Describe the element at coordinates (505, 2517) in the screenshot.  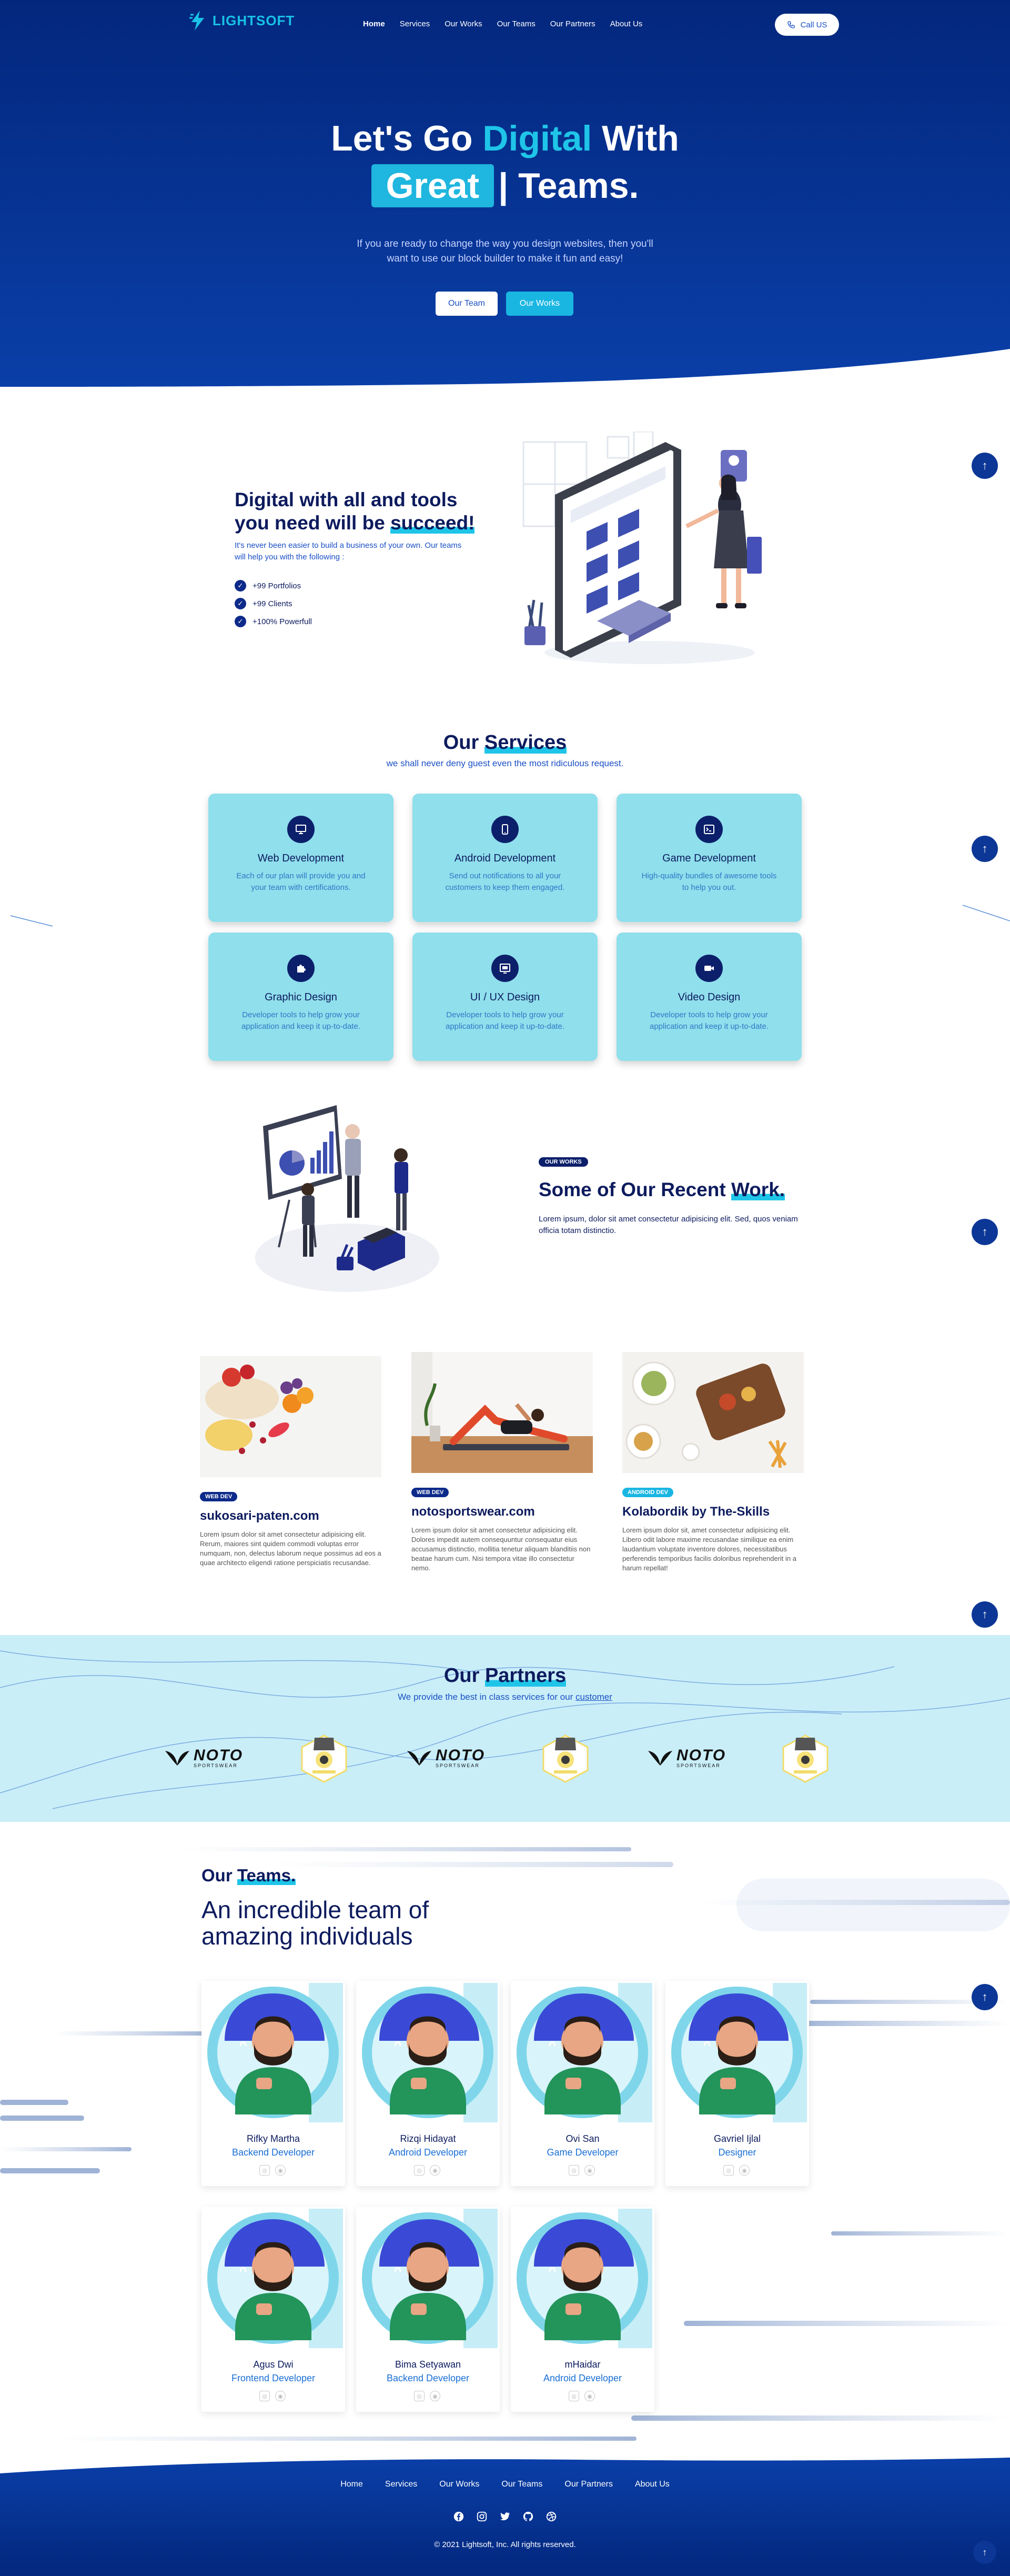
I see `twitter-icon` at that location.